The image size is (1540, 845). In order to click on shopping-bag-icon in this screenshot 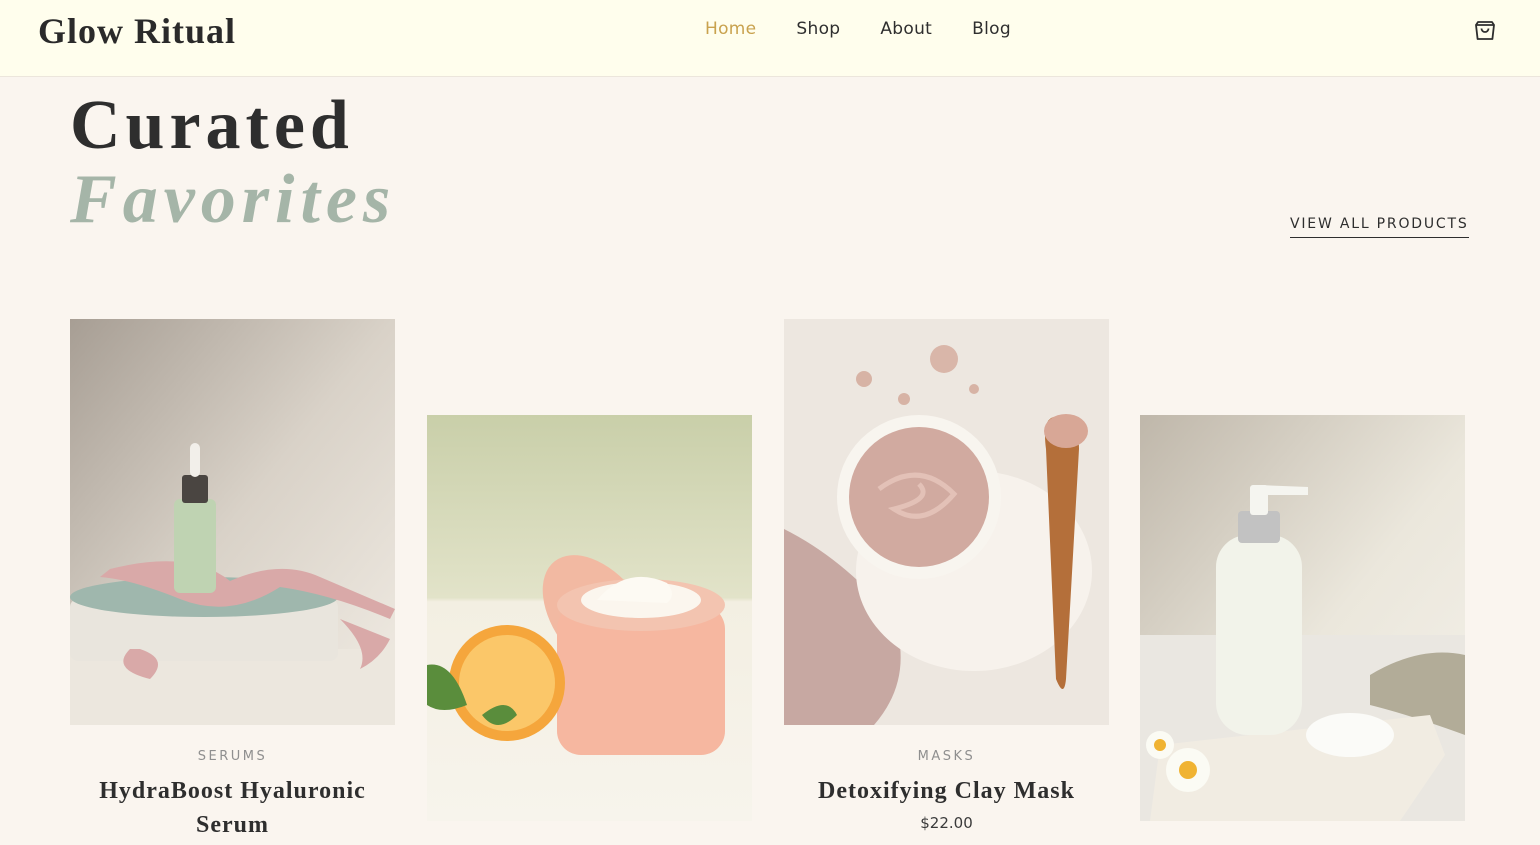, I will do `click(1485, 31)`.